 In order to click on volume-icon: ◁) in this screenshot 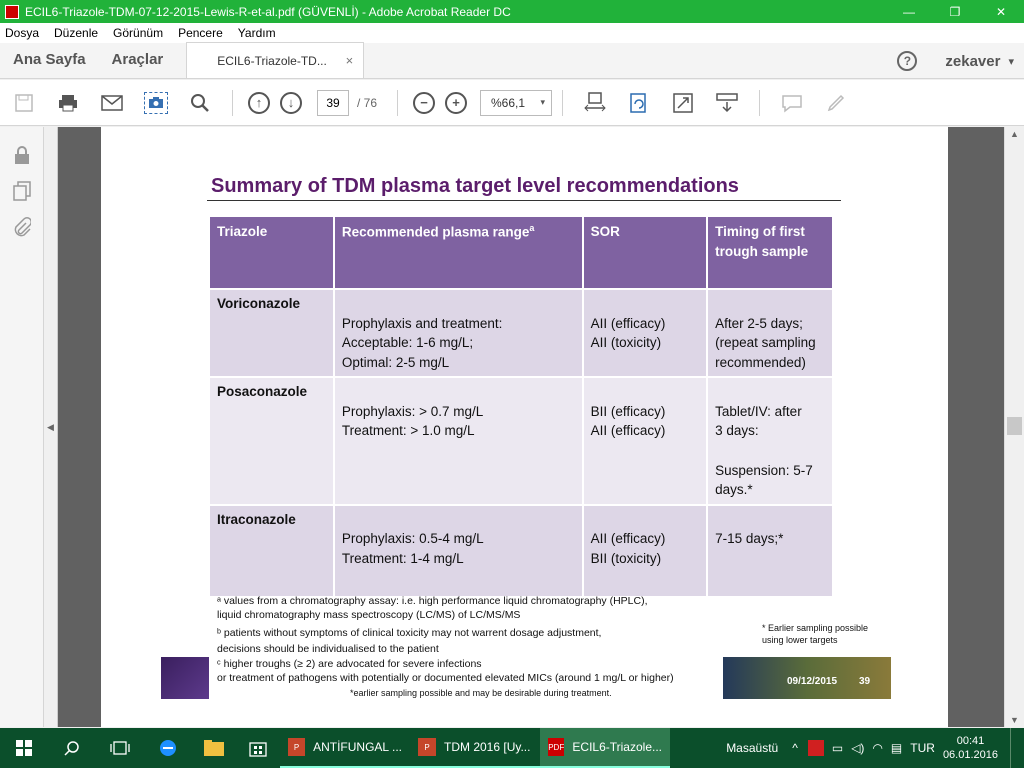, I will do `click(857, 748)`.